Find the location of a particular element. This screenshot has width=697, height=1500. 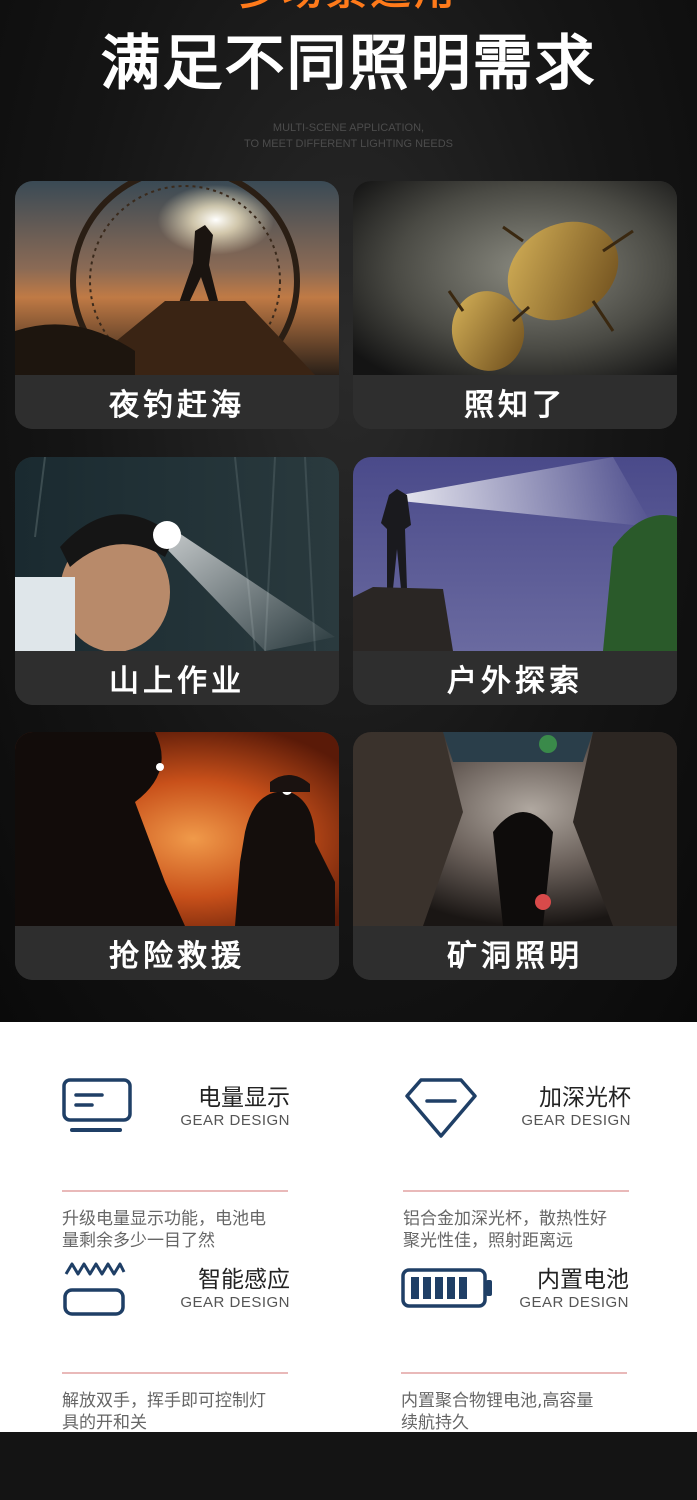

feature-desc-line-2: 具的开和关 is located at coordinates (104, 1423).